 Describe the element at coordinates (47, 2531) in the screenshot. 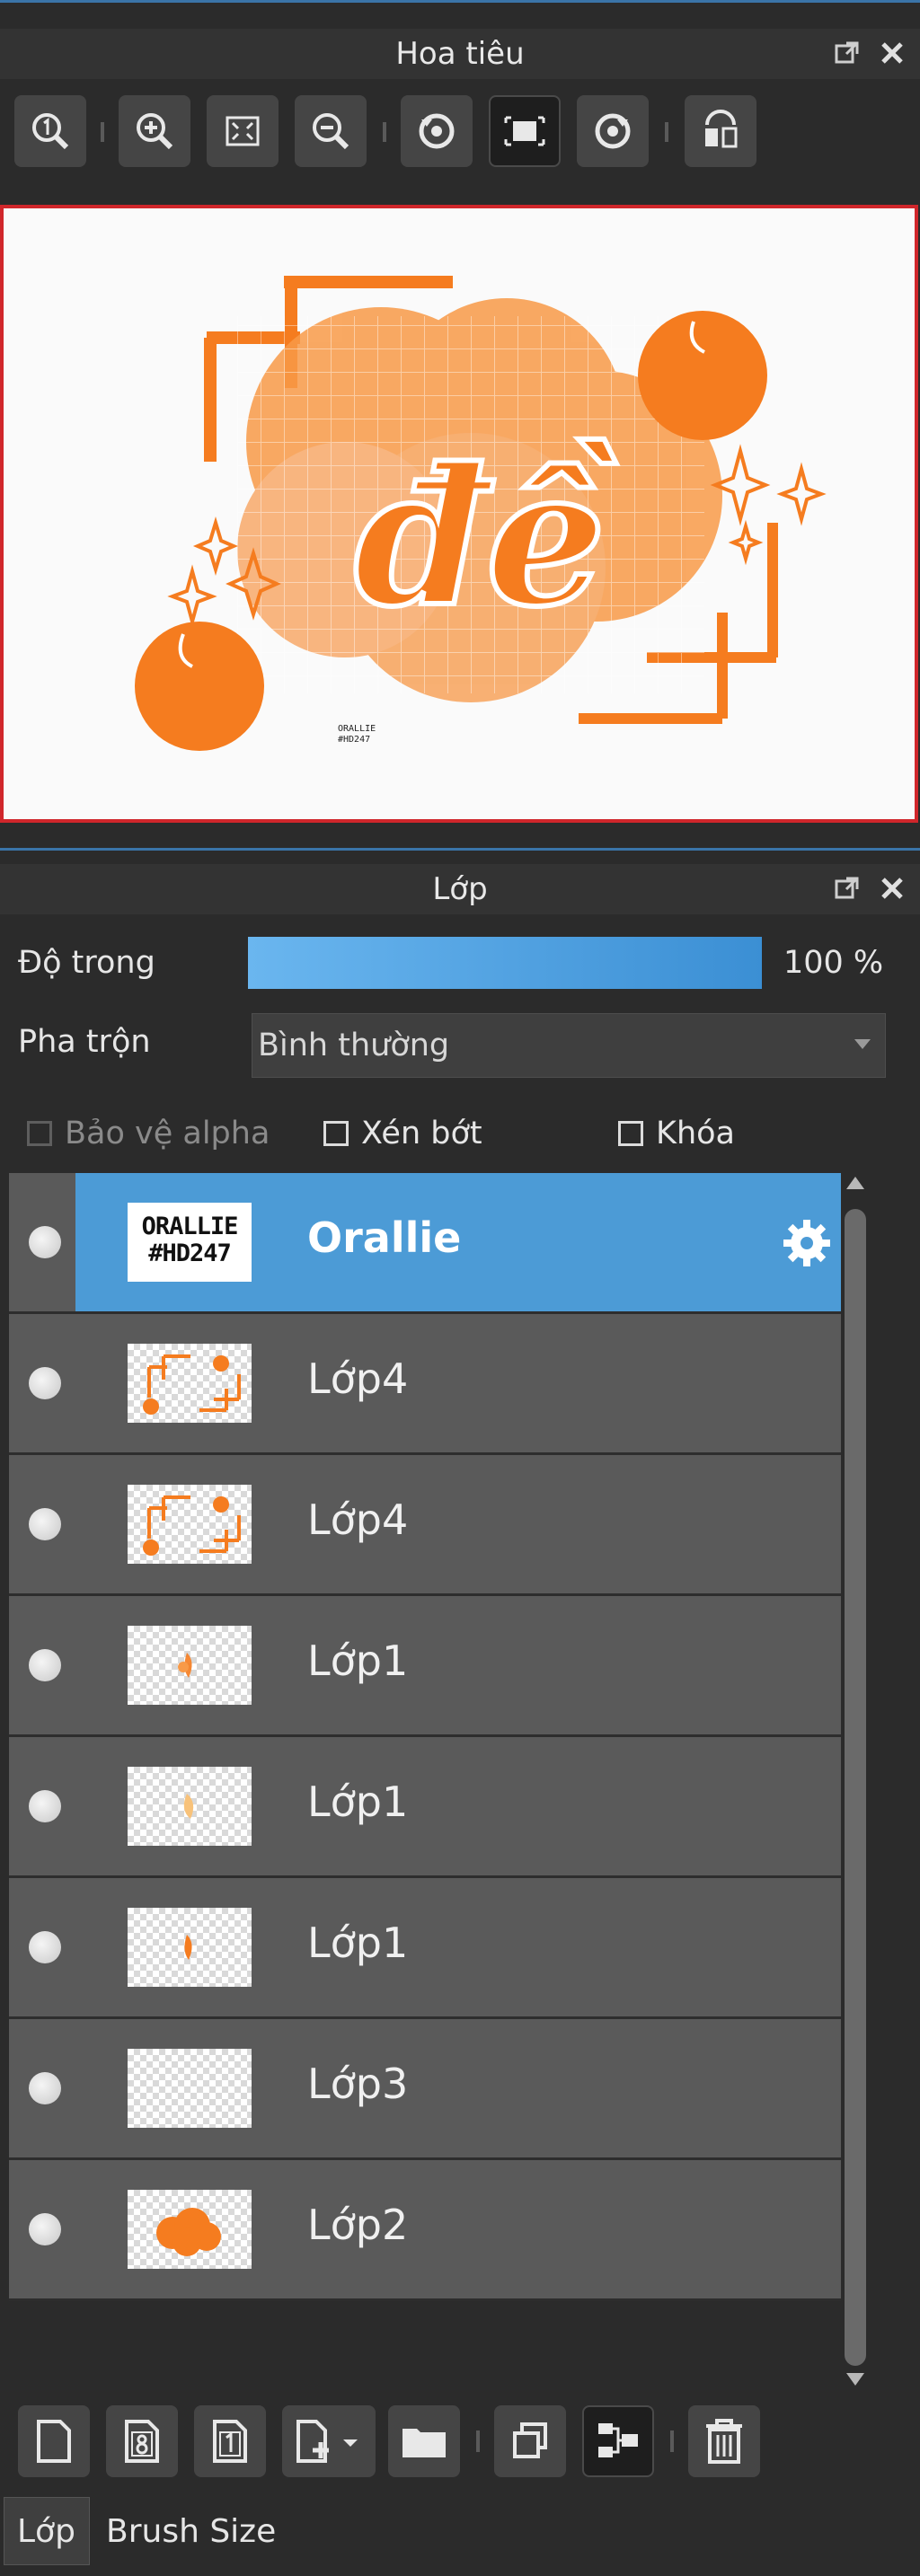

I see `tab-layers: Lớp` at that location.